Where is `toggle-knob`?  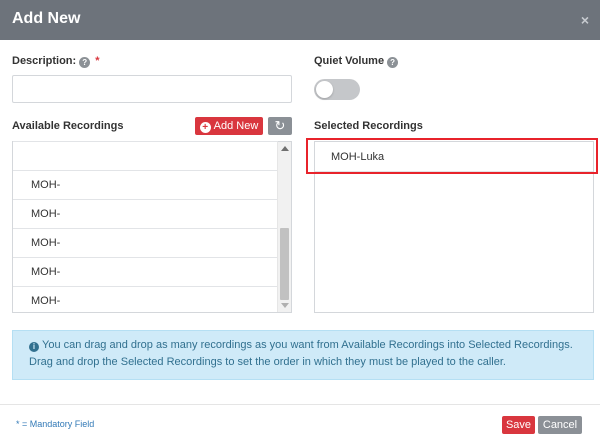 toggle-knob is located at coordinates (324, 89).